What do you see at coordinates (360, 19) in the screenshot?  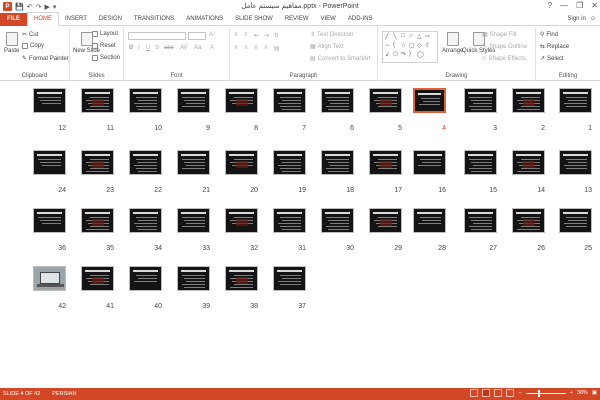 I see `tab-add-ins: ADD-INS` at bounding box center [360, 19].